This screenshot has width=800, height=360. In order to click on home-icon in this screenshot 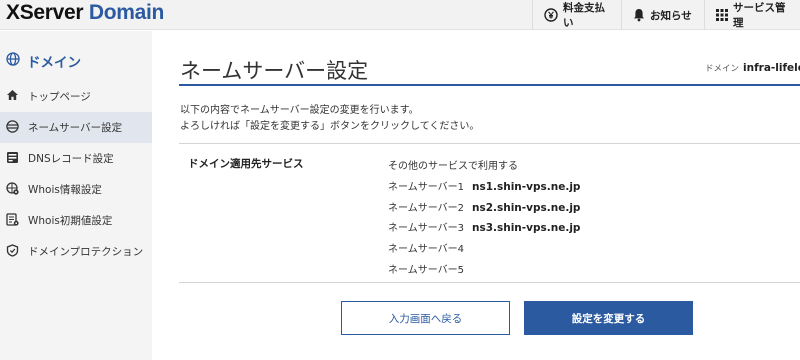, I will do `click(12, 96)`.